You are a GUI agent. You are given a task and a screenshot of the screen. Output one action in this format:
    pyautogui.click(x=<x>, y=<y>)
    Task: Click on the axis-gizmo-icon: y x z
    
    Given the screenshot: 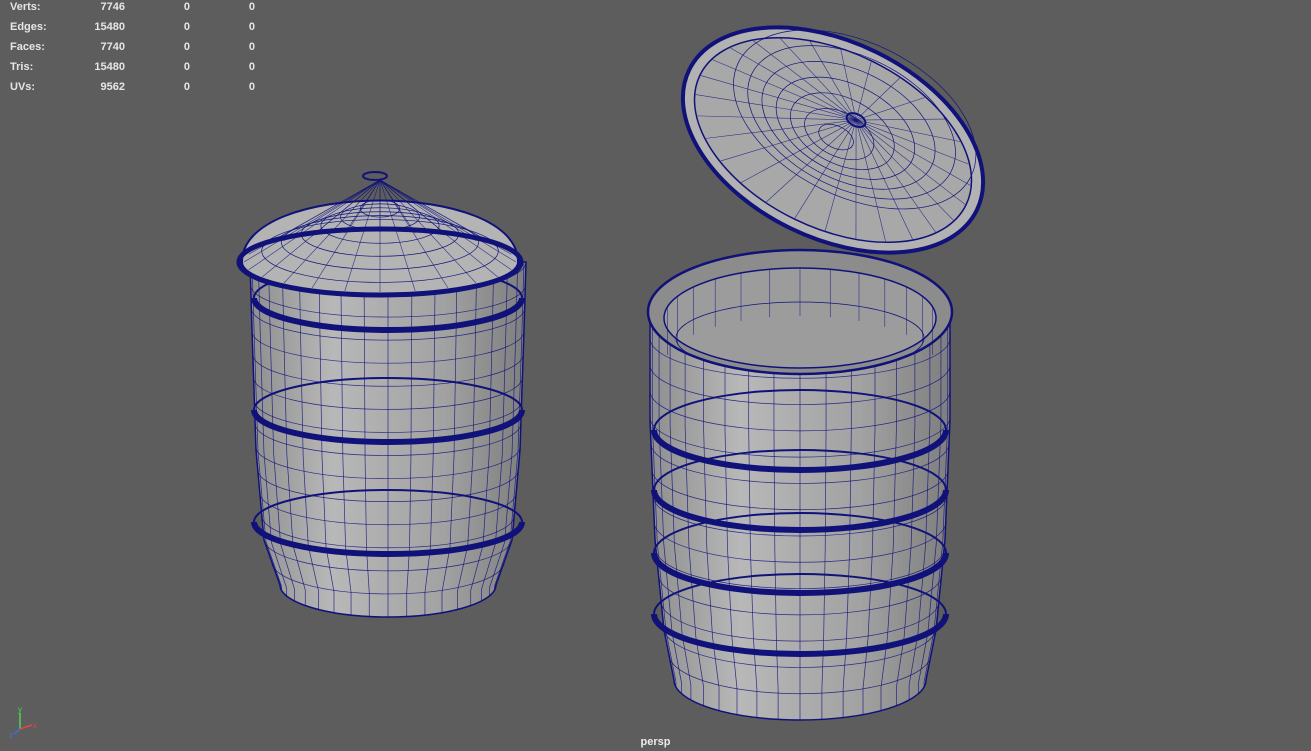 What is the action you would take?
    pyautogui.click(x=23, y=722)
    